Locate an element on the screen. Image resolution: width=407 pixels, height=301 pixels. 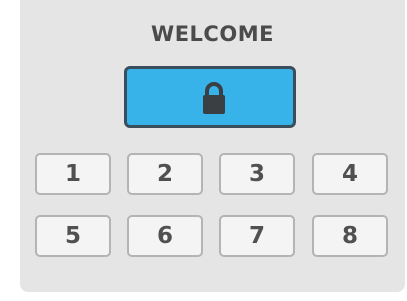
key-4: 4 is located at coordinates (350, 174).